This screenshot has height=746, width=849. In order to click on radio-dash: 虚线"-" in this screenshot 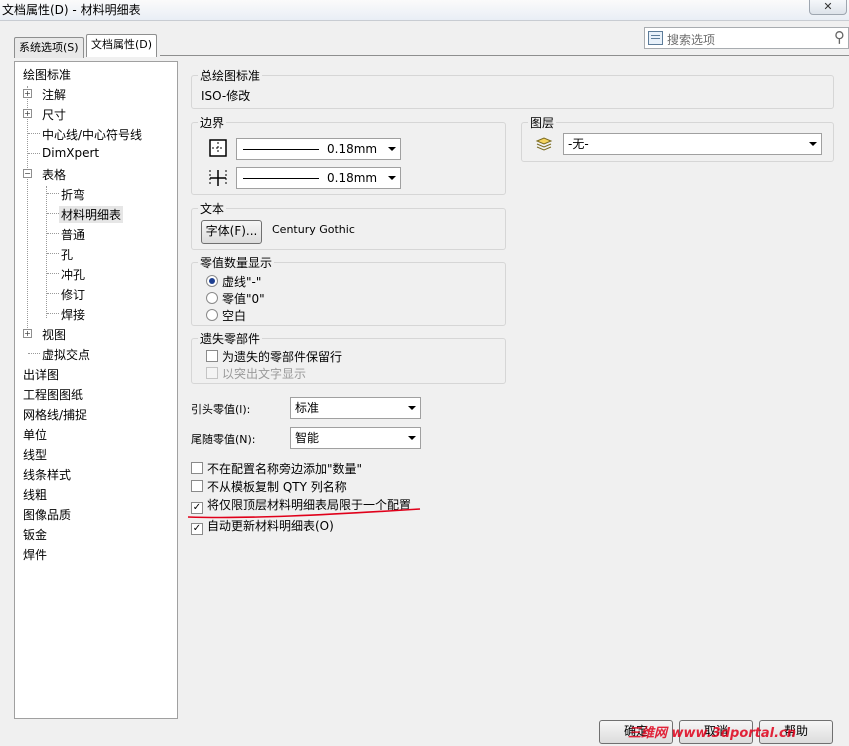, I will do `click(233, 281)`.